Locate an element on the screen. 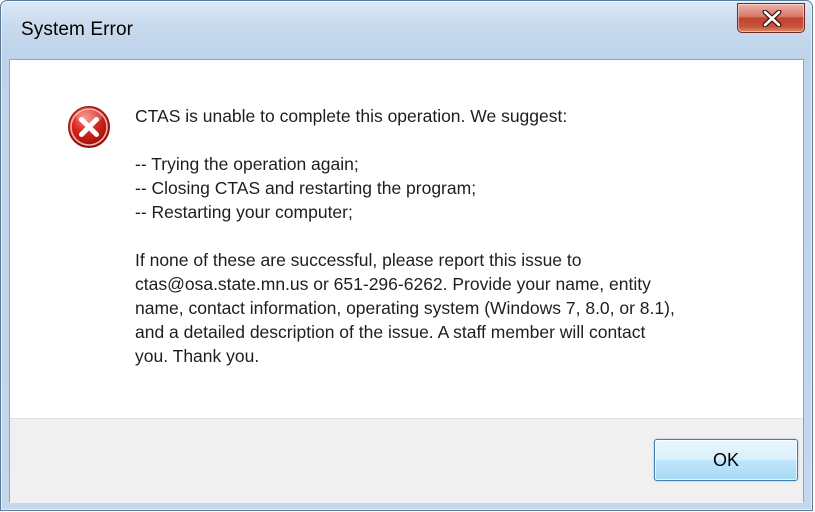  close-icon is located at coordinates (772, 18).